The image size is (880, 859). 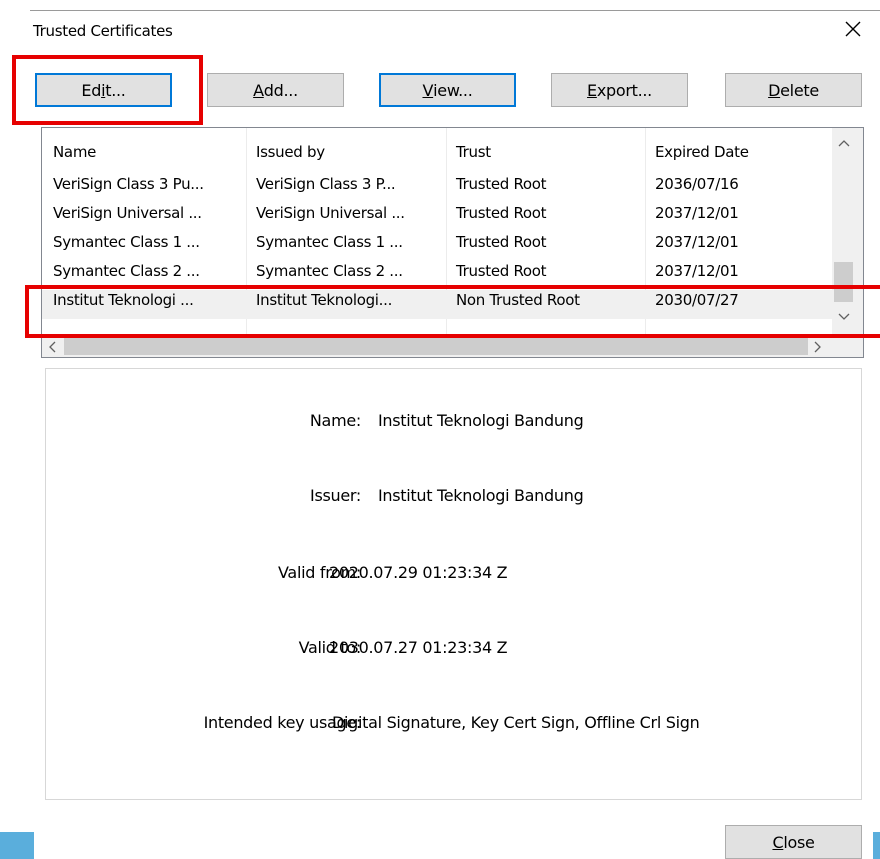 I want to click on horizontal-scroll-thumb, so click(x=436, y=346).